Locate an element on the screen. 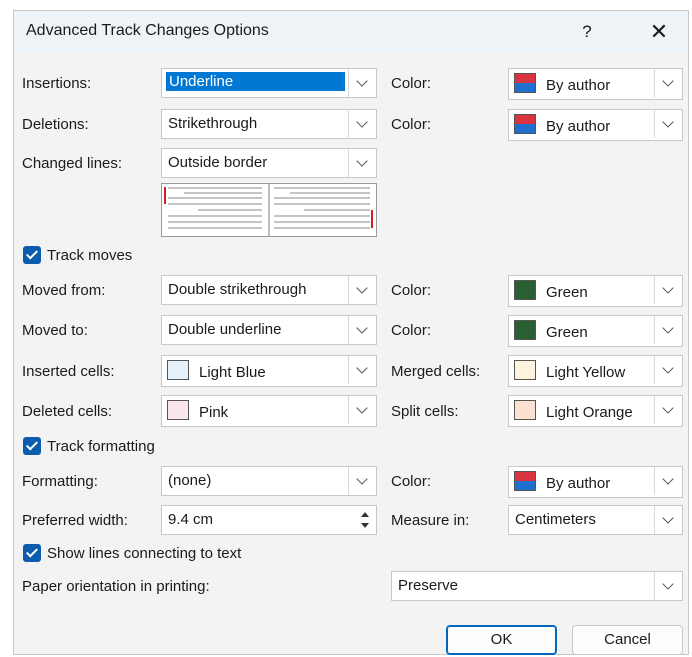  paper-orientation-label: Paper orientation in printing: is located at coordinates (116, 586).